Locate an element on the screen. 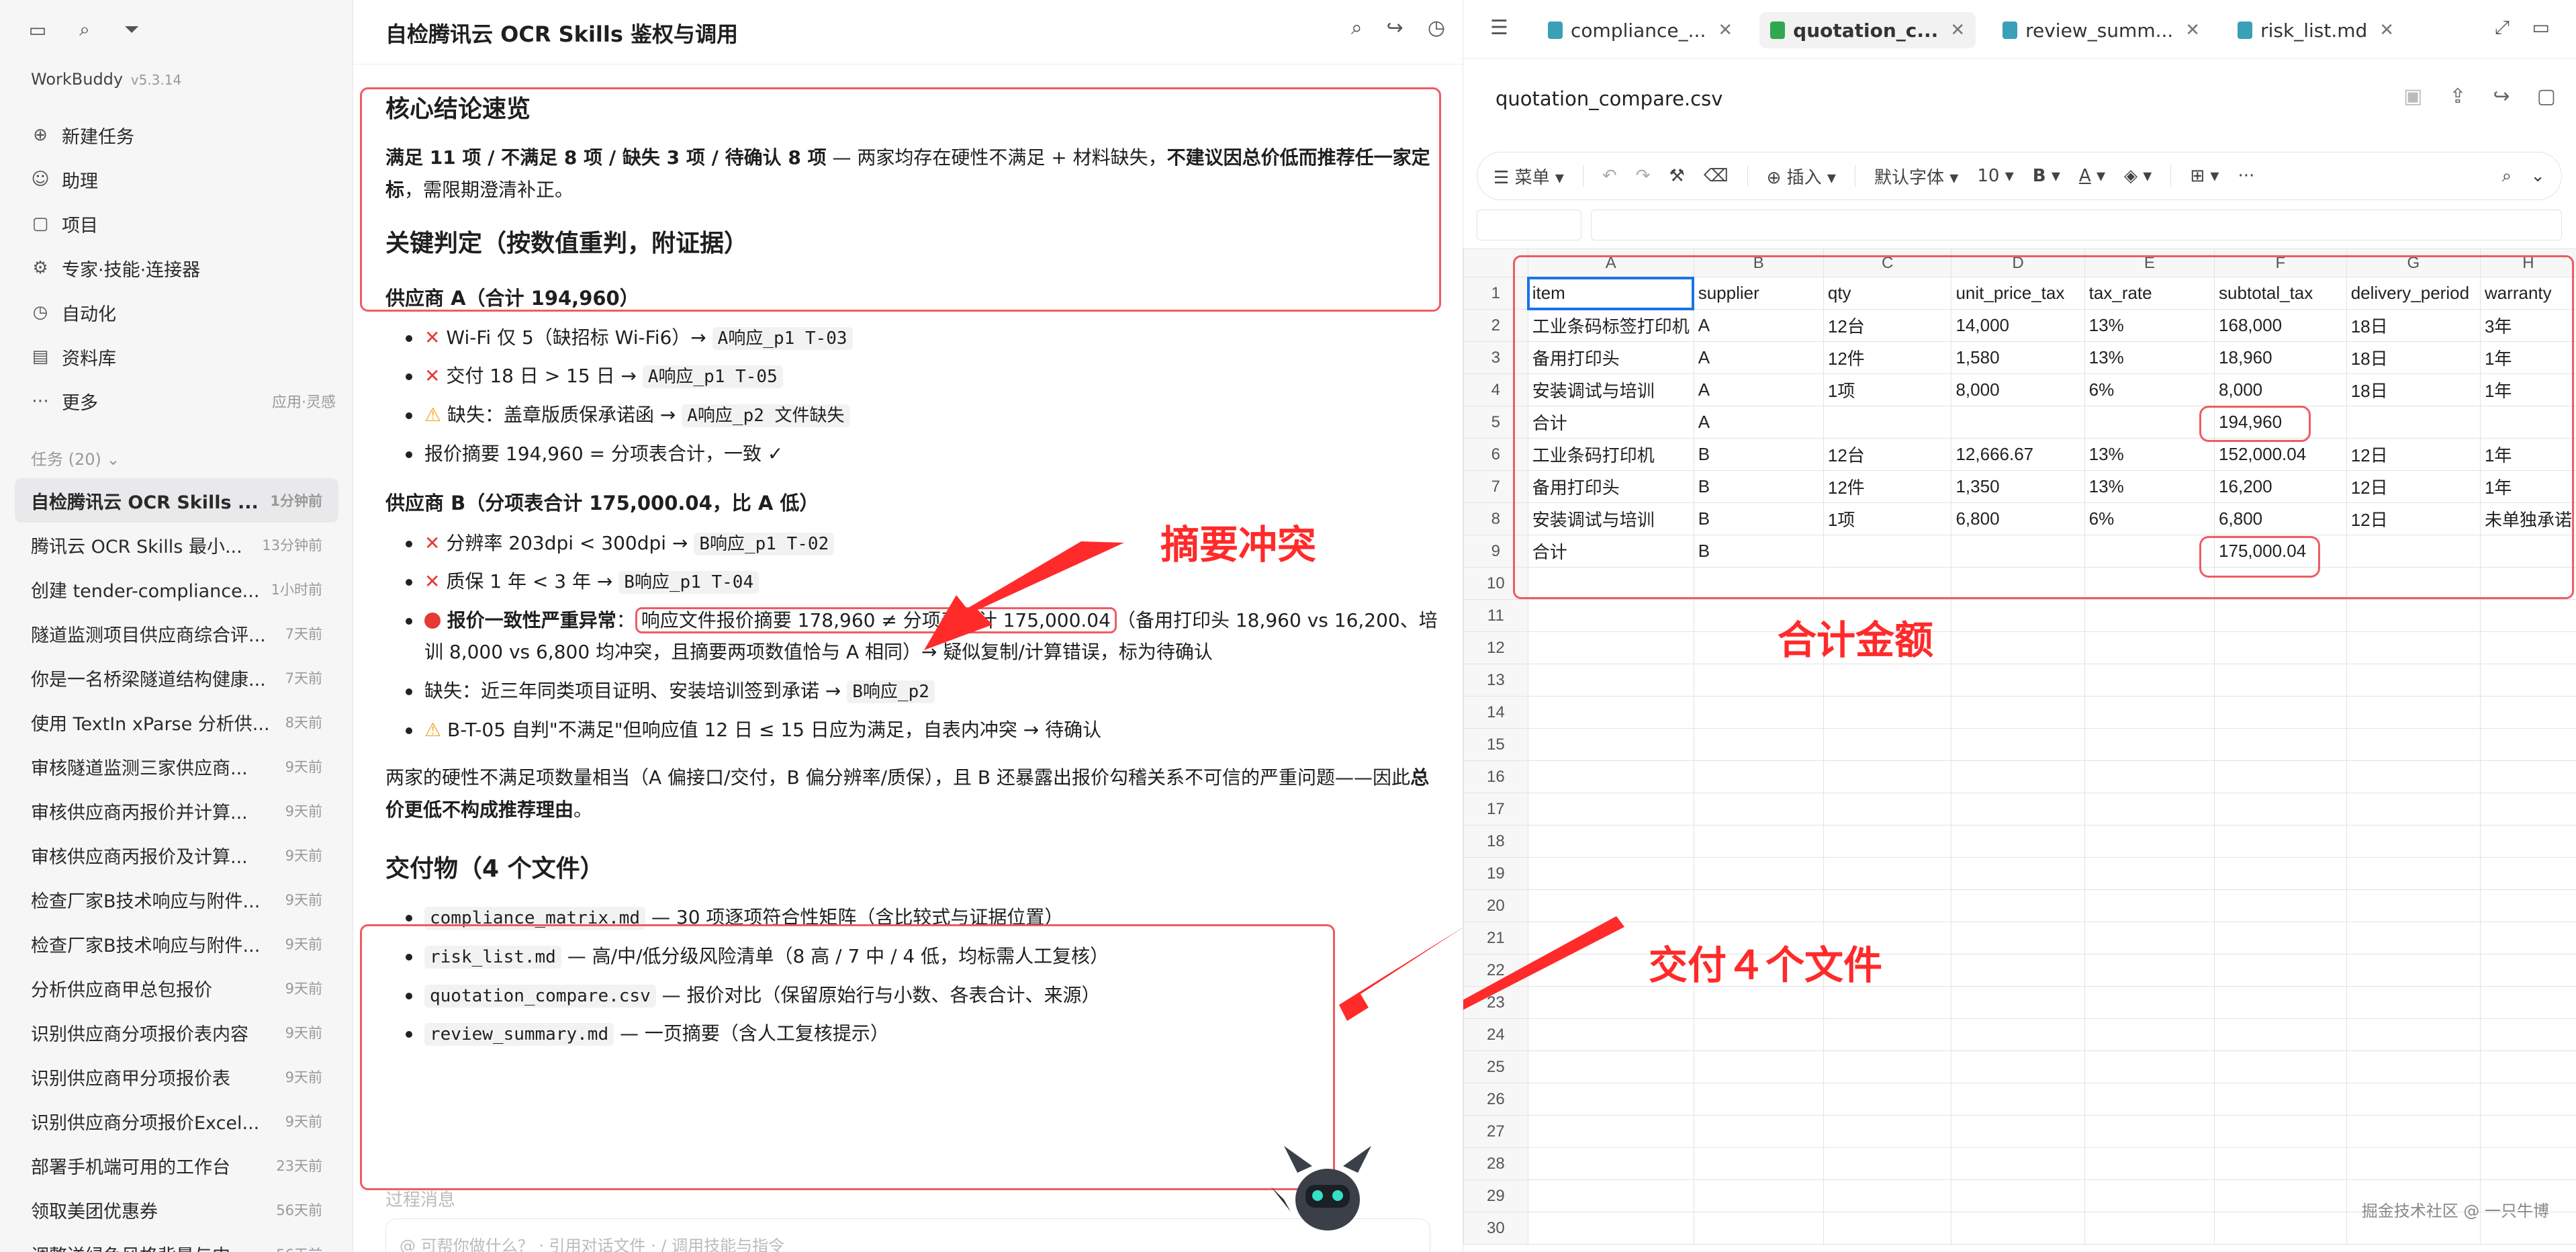 The image size is (2576, 1252). sheet-cell: 6% is located at coordinates (2149, 518).